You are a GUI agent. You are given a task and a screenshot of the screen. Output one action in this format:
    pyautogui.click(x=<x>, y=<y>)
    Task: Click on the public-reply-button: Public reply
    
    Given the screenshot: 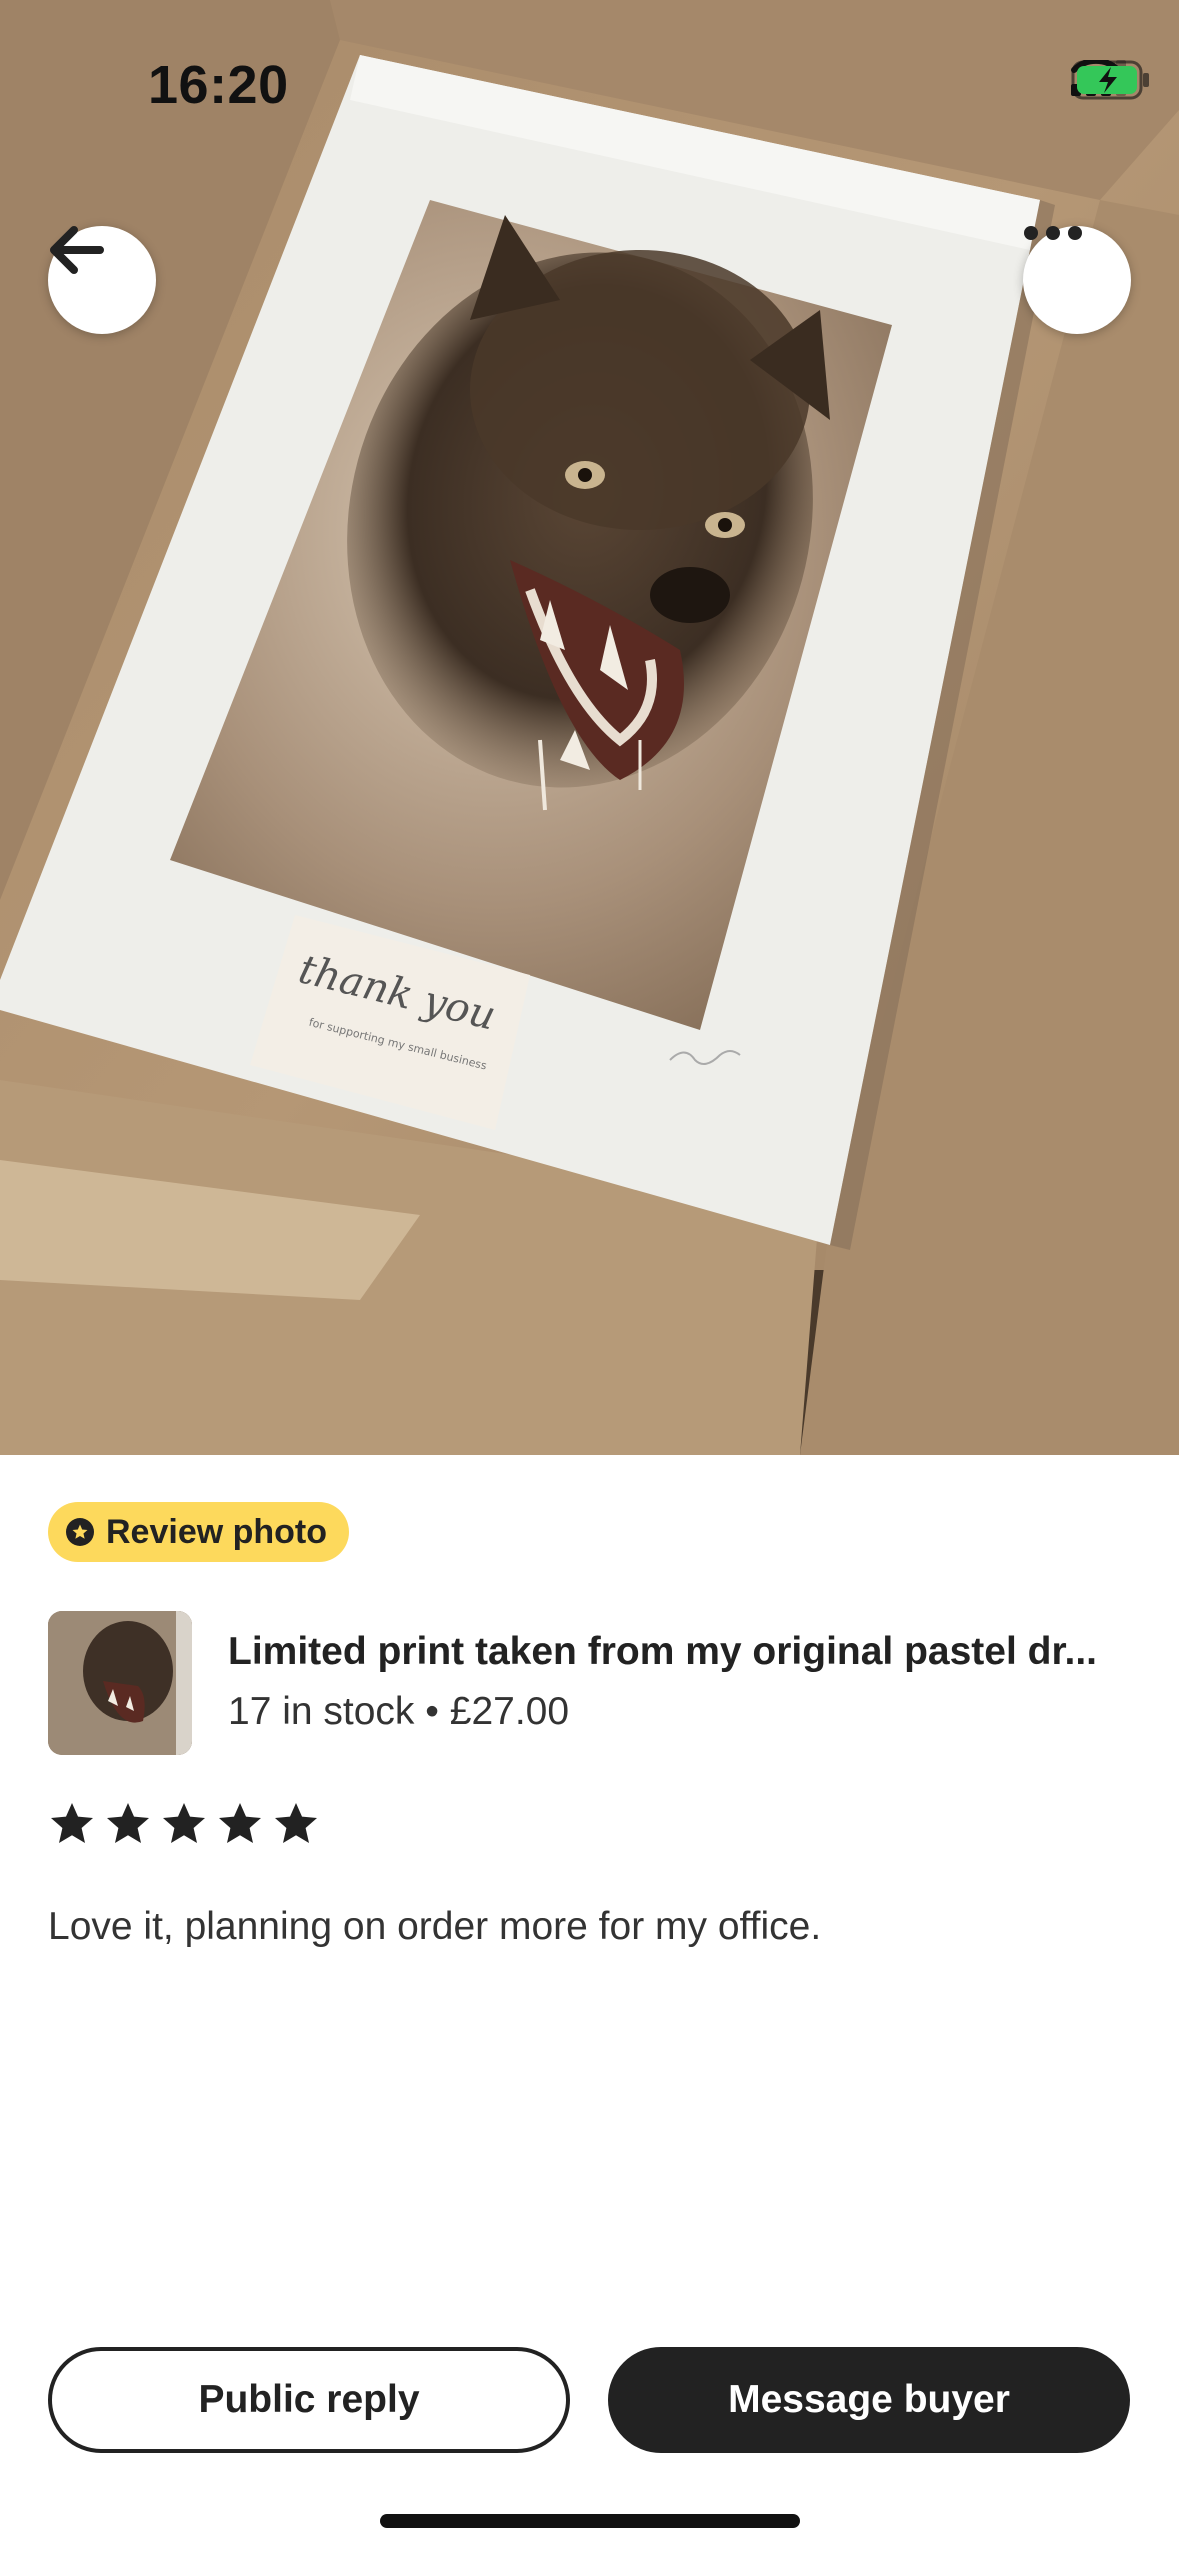 What is the action you would take?
    pyautogui.click(x=309, y=2400)
    